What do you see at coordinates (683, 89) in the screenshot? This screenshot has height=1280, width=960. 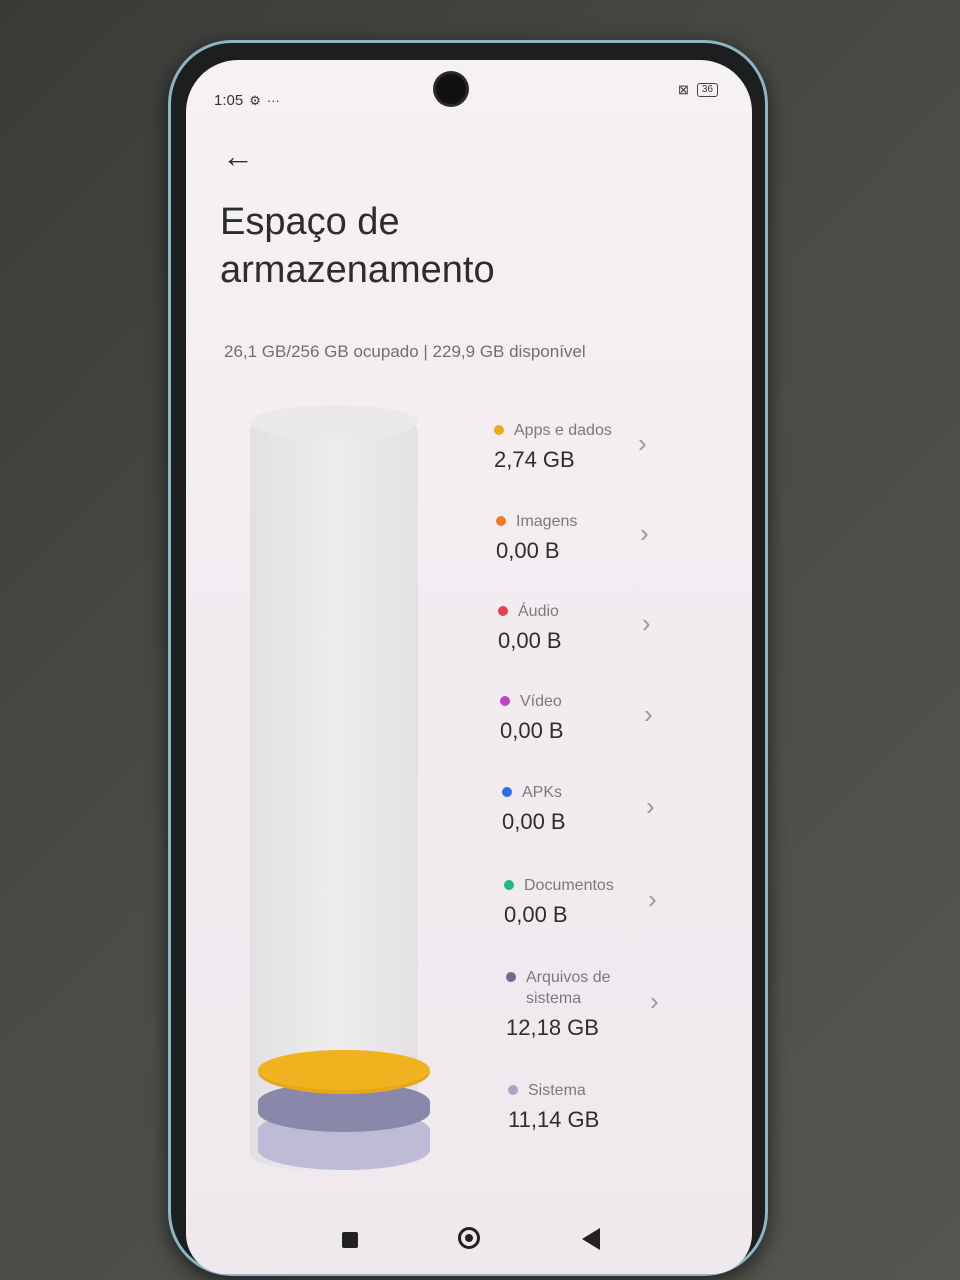 I see `no-sim-icon: ⊠` at bounding box center [683, 89].